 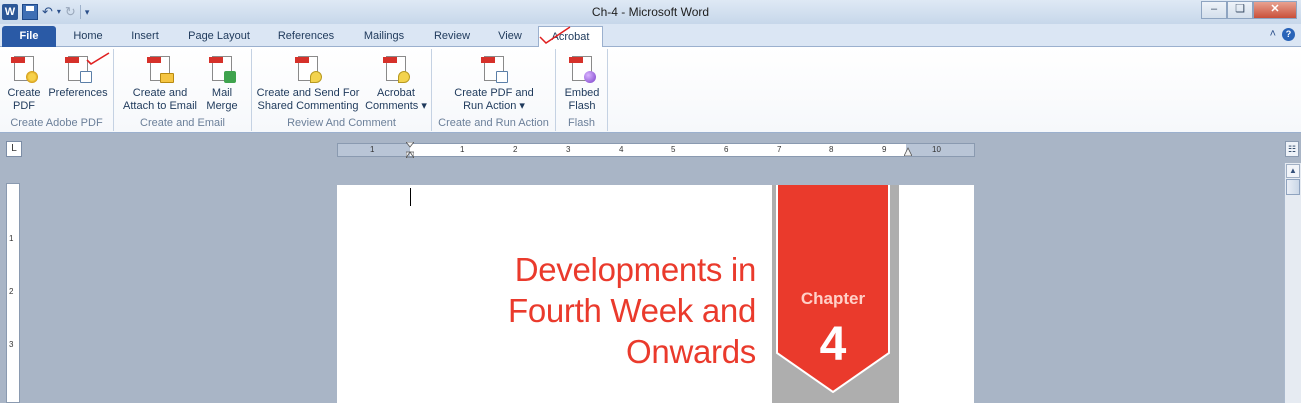 What do you see at coordinates (1292, 149) in the screenshot?
I see `view-ruler-button: ☷` at bounding box center [1292, 149].